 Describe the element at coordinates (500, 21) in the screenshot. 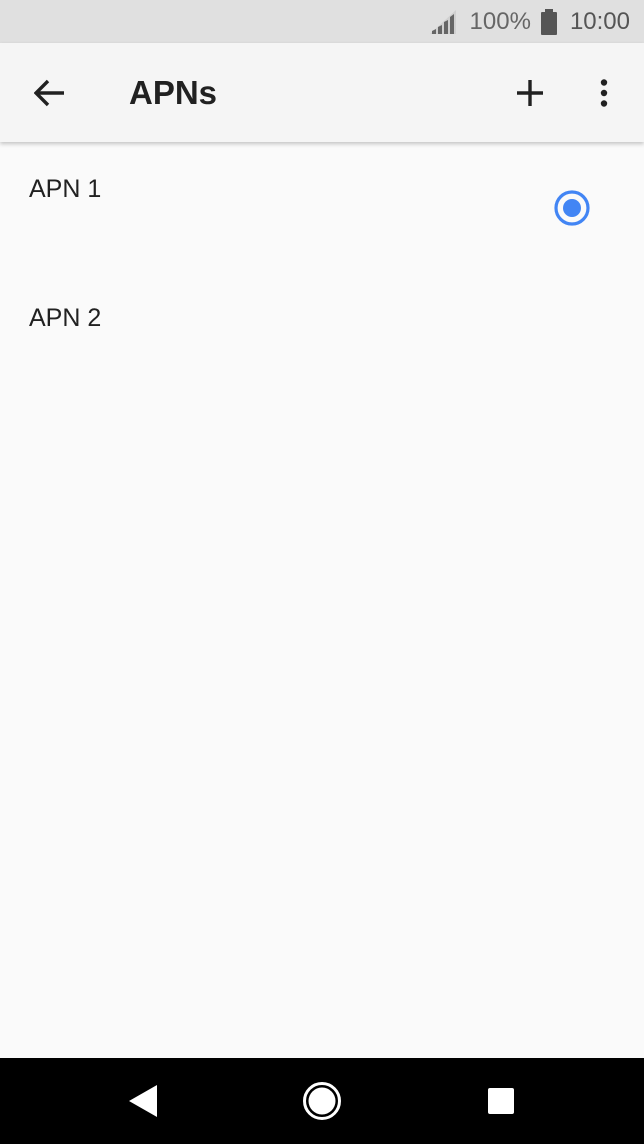

I see `battery-percentage: 100%` at that location.